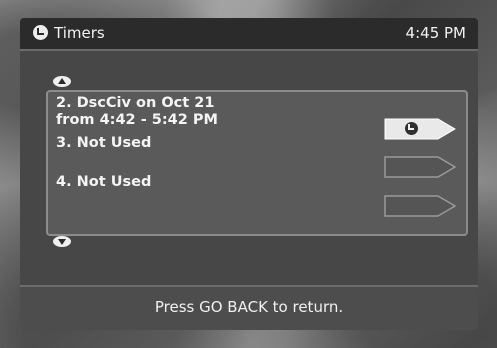 The height and width of the screenshot is (348, 497). What do you see at coordinates (62, 241) in the screenshot?
I see `scroll-down-arrow-icon` at bounding box center [62, 241].